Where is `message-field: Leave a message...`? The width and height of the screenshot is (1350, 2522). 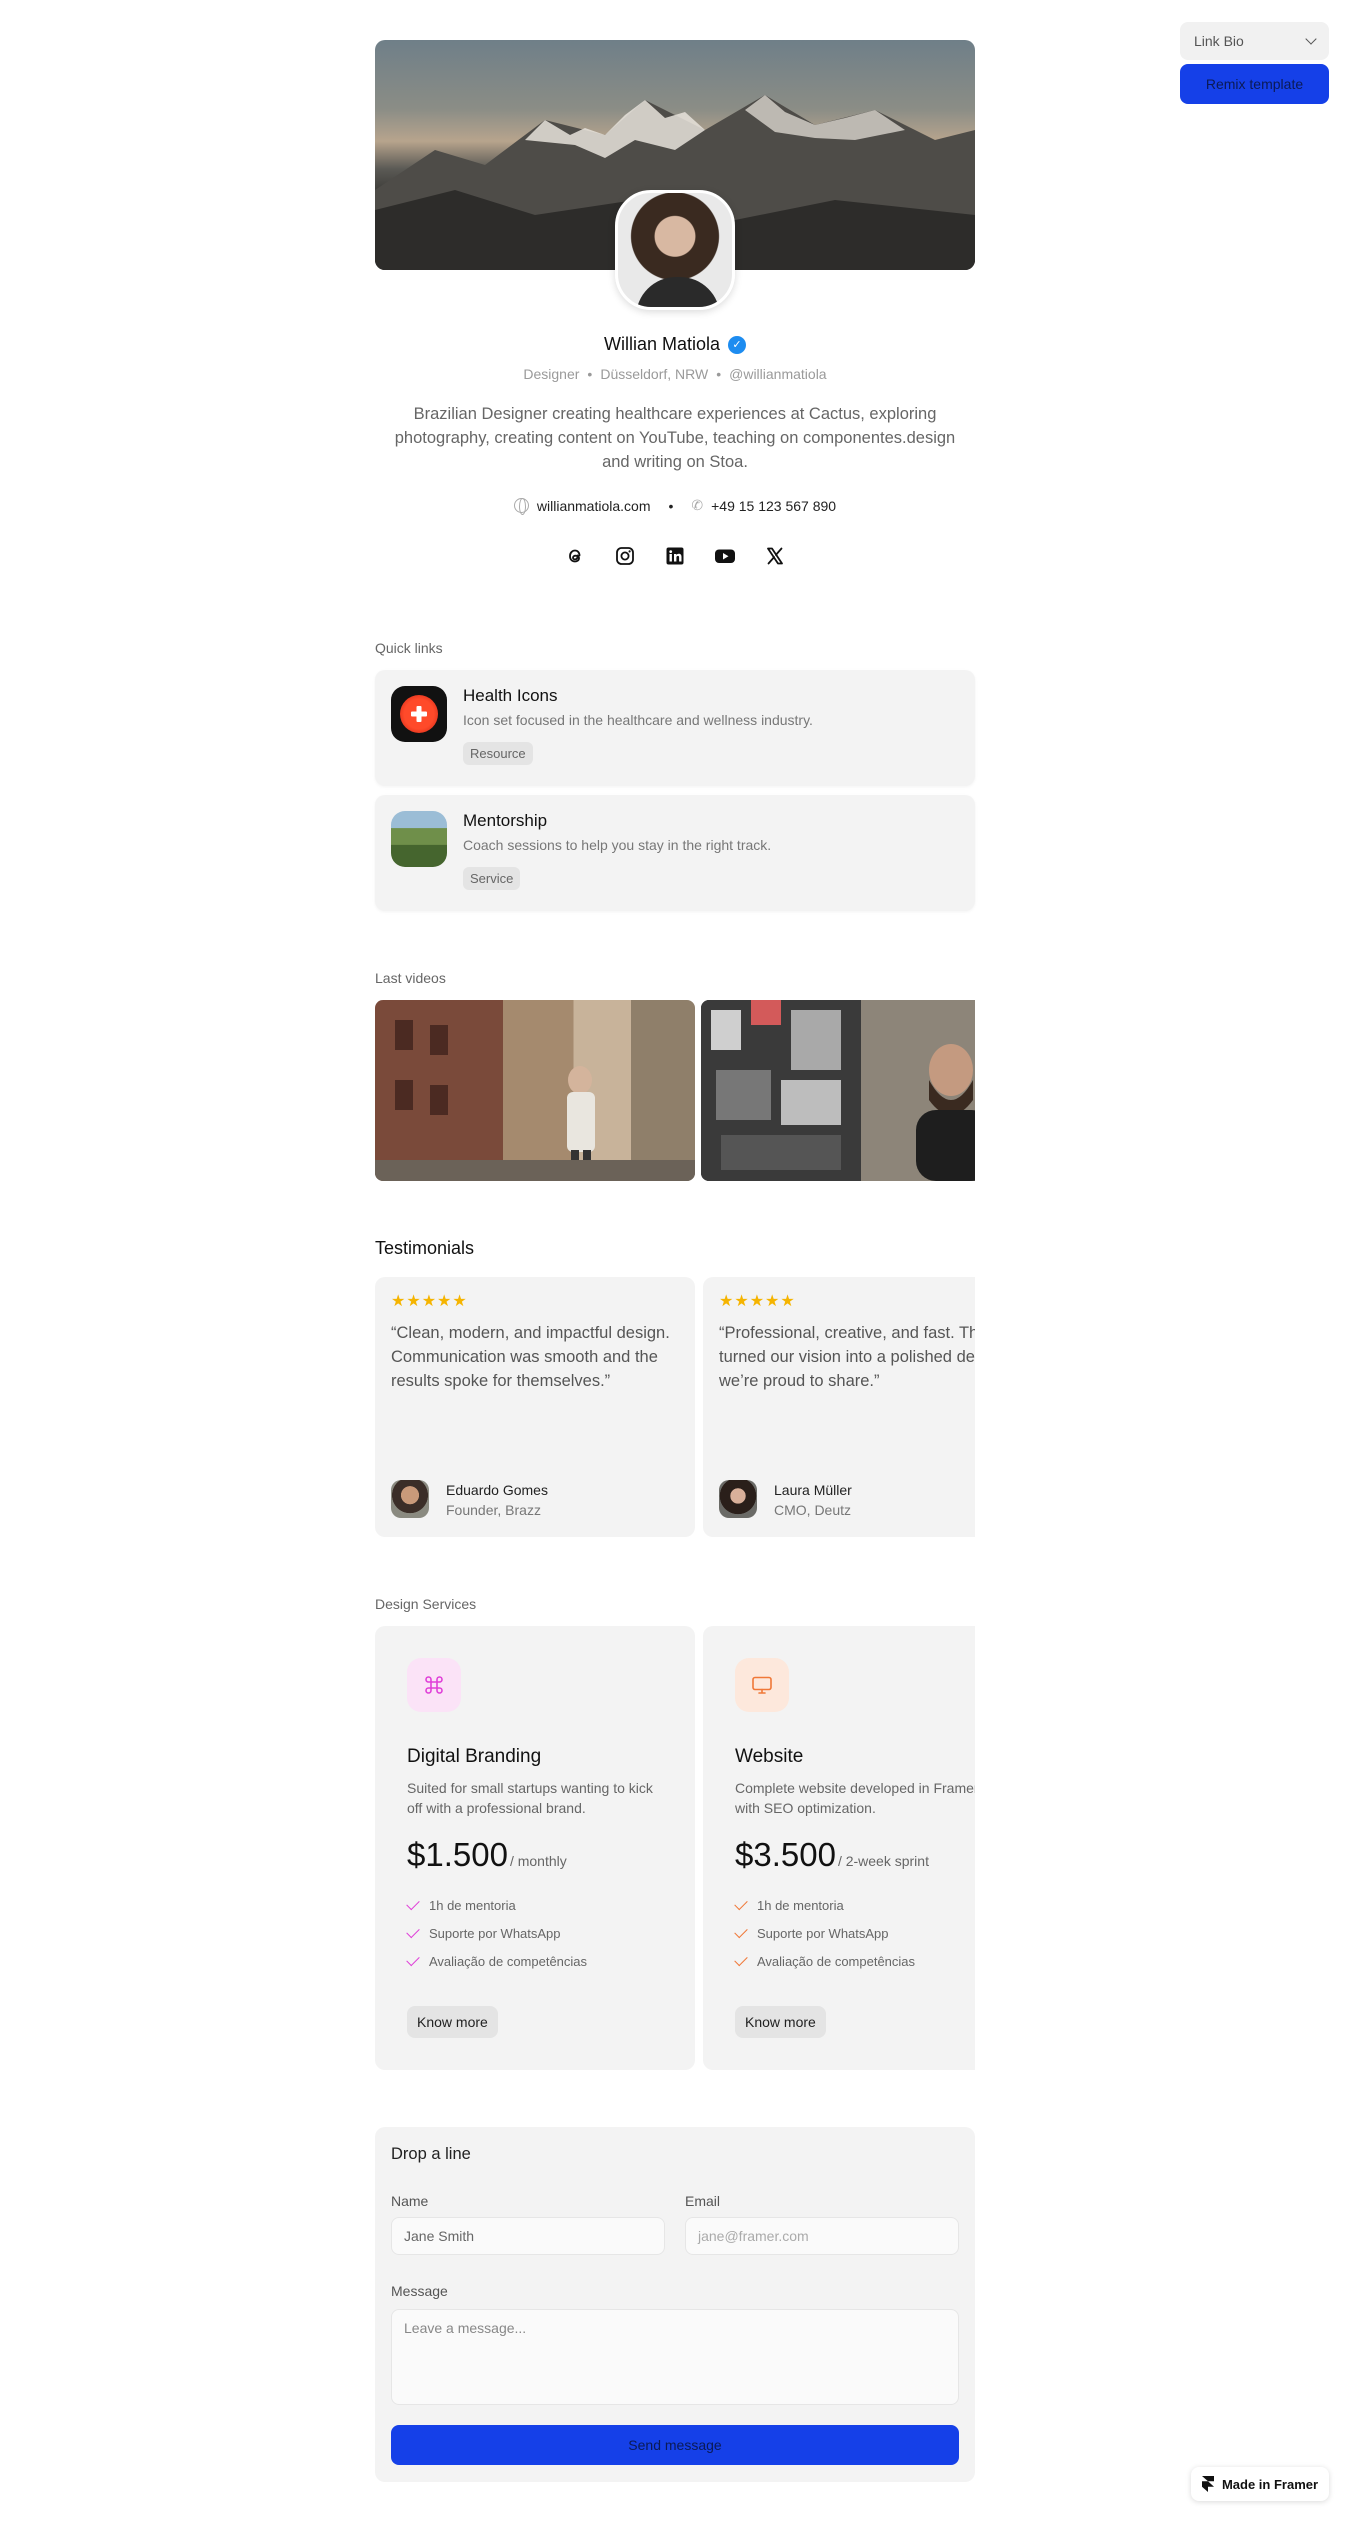 message-field: Leave a message... is located at coordinates (675, 2357).